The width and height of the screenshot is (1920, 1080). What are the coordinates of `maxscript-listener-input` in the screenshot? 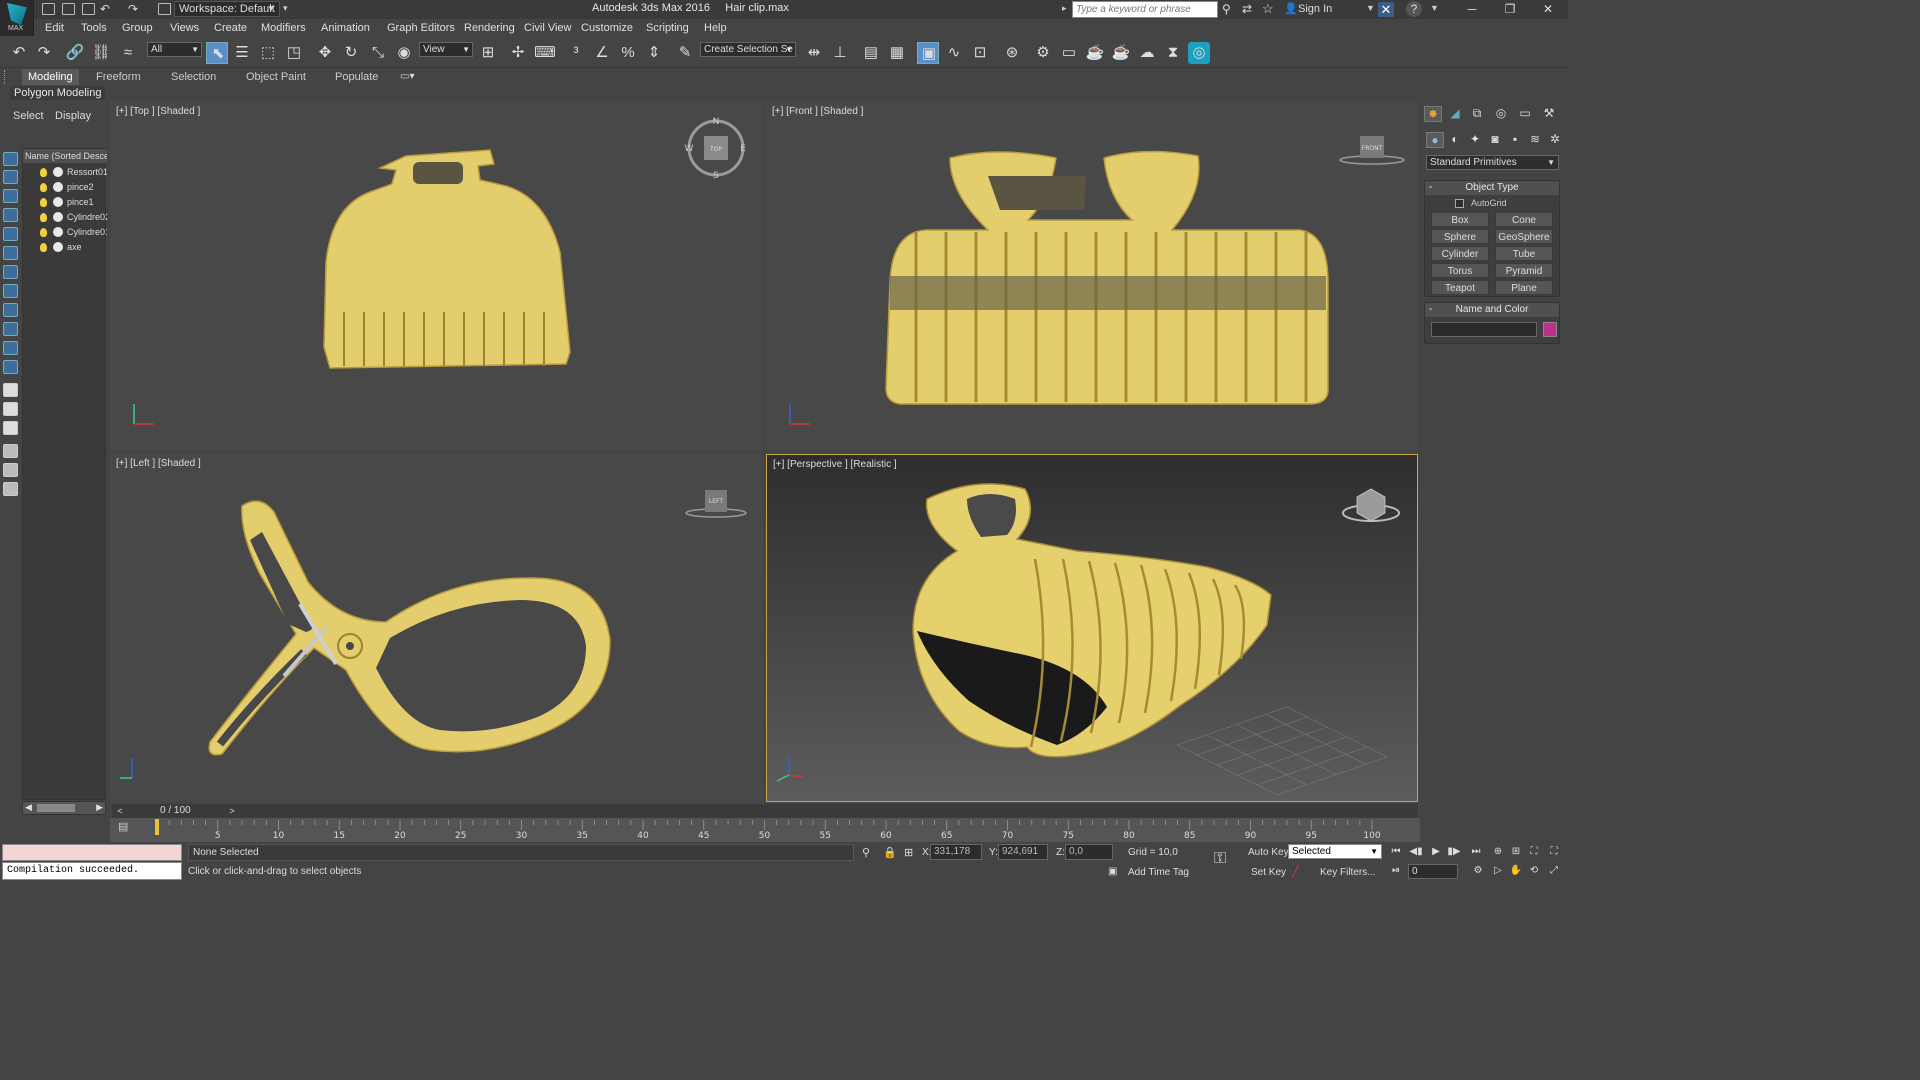 It's located at (92, 852).